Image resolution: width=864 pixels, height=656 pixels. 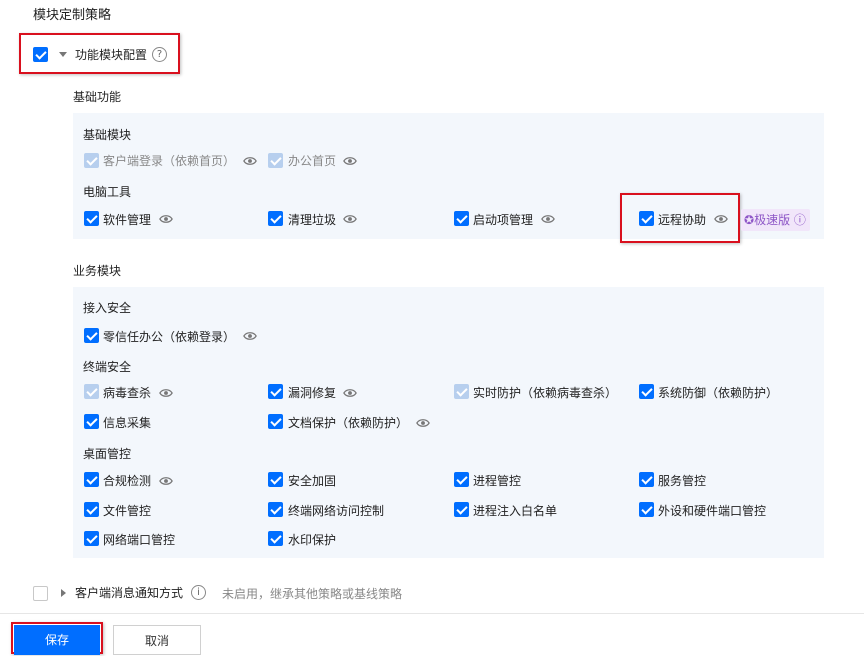 What do you see at coordinates (646, 509) in the screenshot?
I see `checkbox-peripheral-control` at bounding box center [646, 509].